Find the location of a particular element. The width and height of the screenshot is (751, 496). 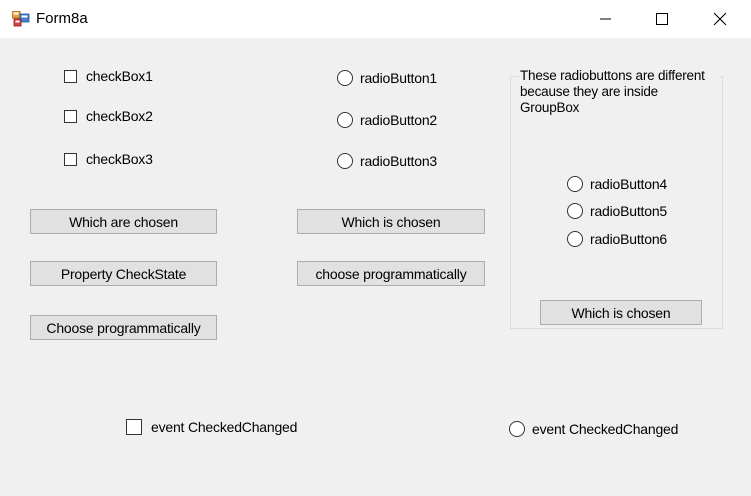

radiobutton-5: radioButton5 is located at coordinates (617, 211).